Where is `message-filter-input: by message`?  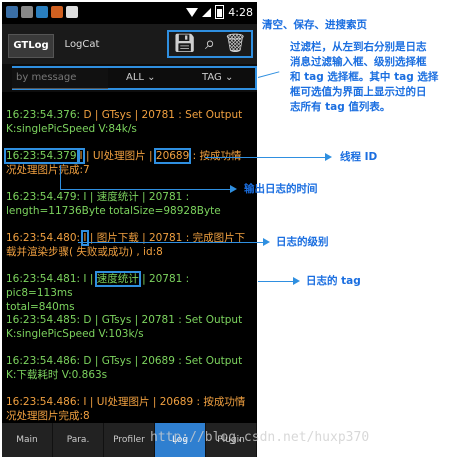
message-filter-input: by message is located at coordinates (60, 78).